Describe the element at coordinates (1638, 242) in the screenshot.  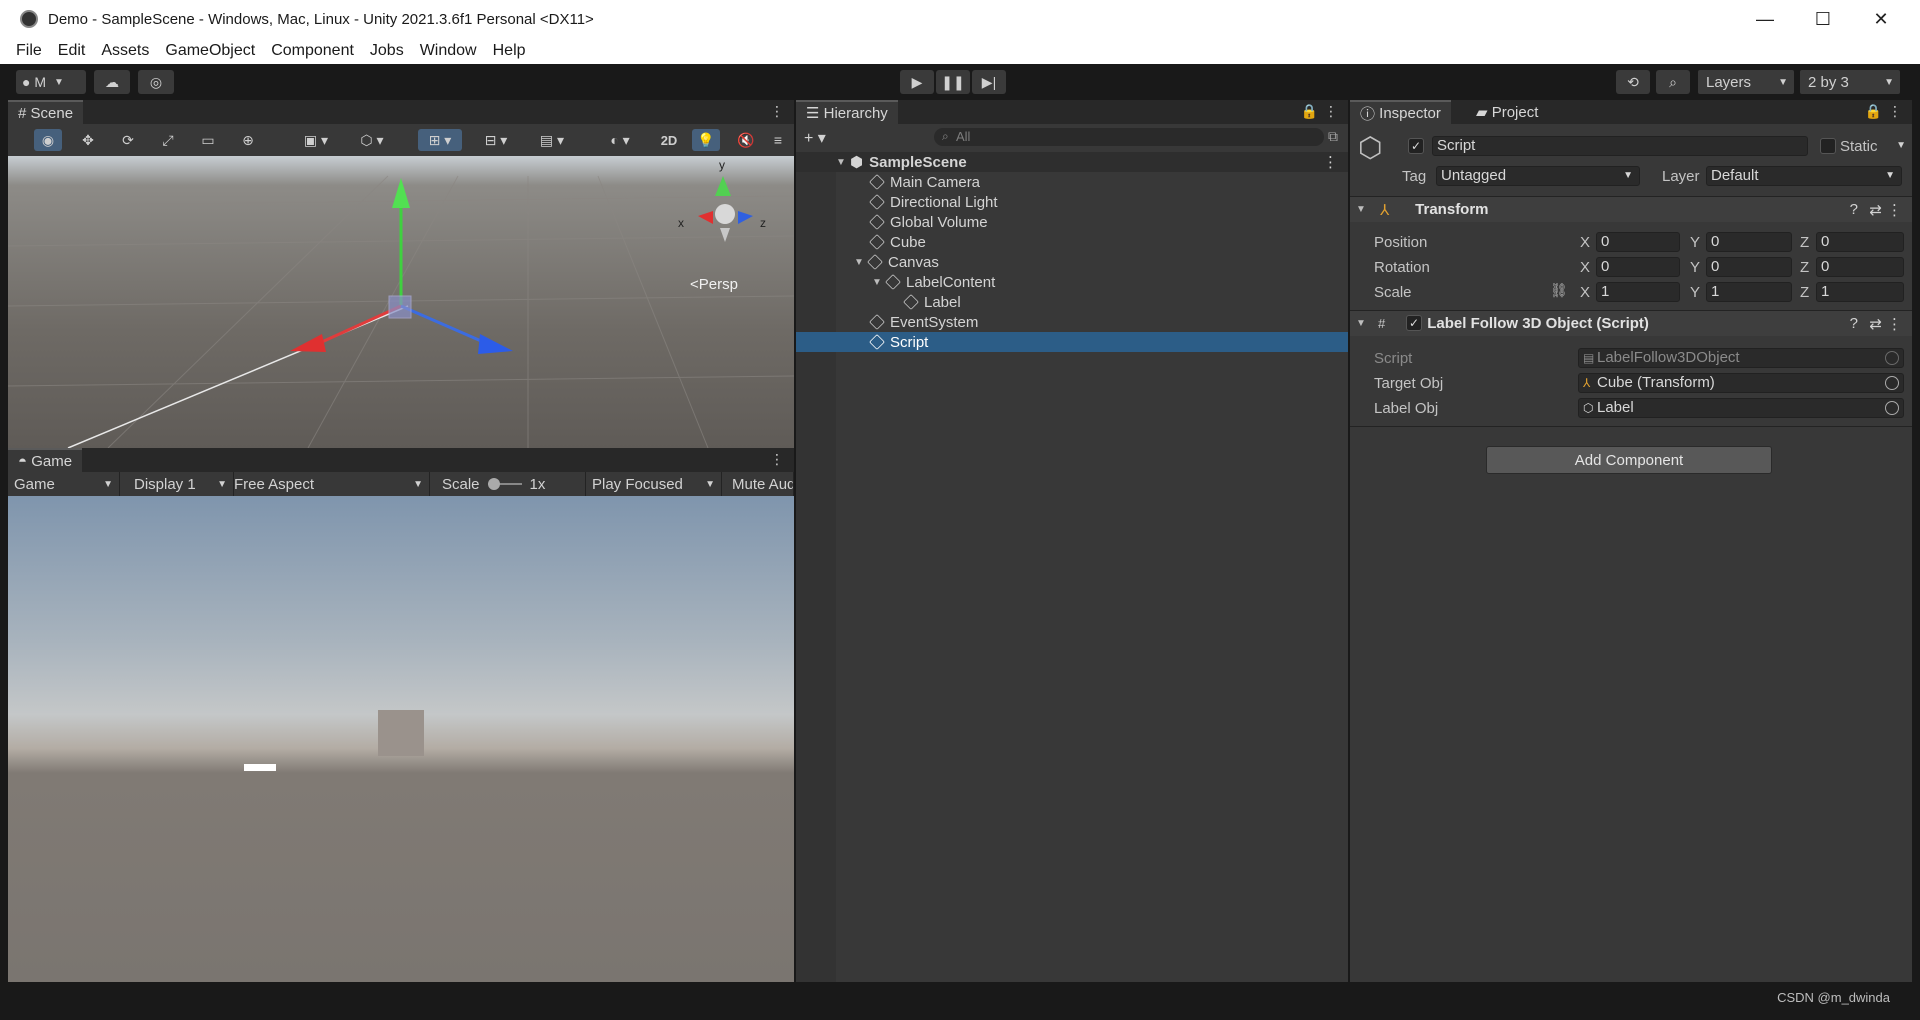
I see `position-x-field: 0` at that location.